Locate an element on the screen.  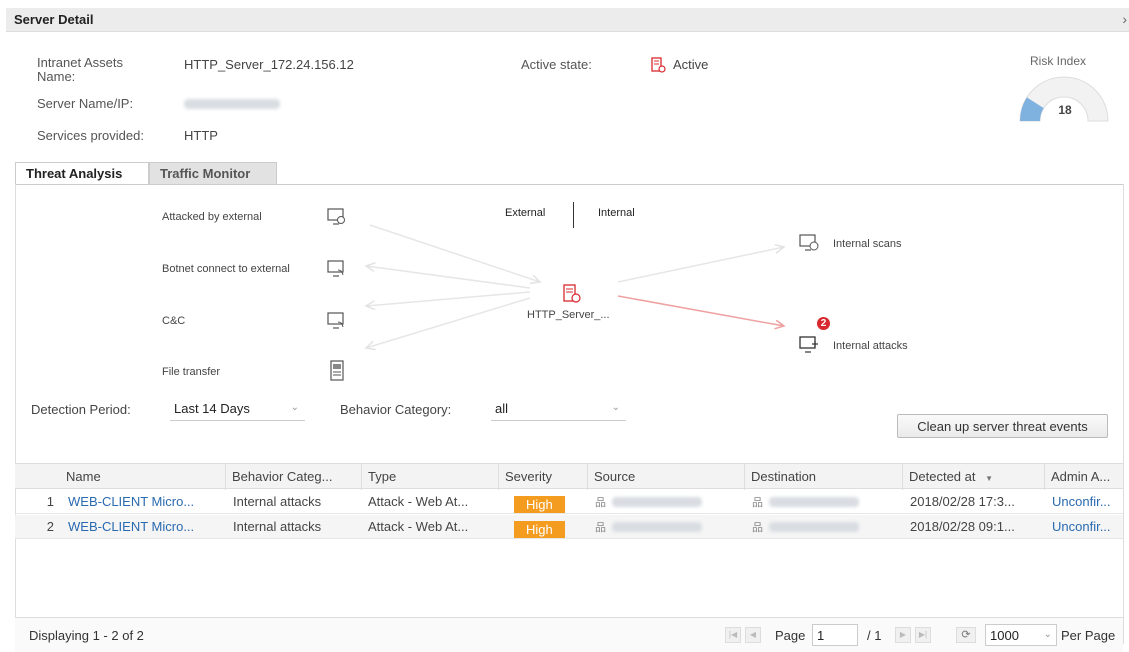
column-header-type: Type is located at coordinates (429, 477).